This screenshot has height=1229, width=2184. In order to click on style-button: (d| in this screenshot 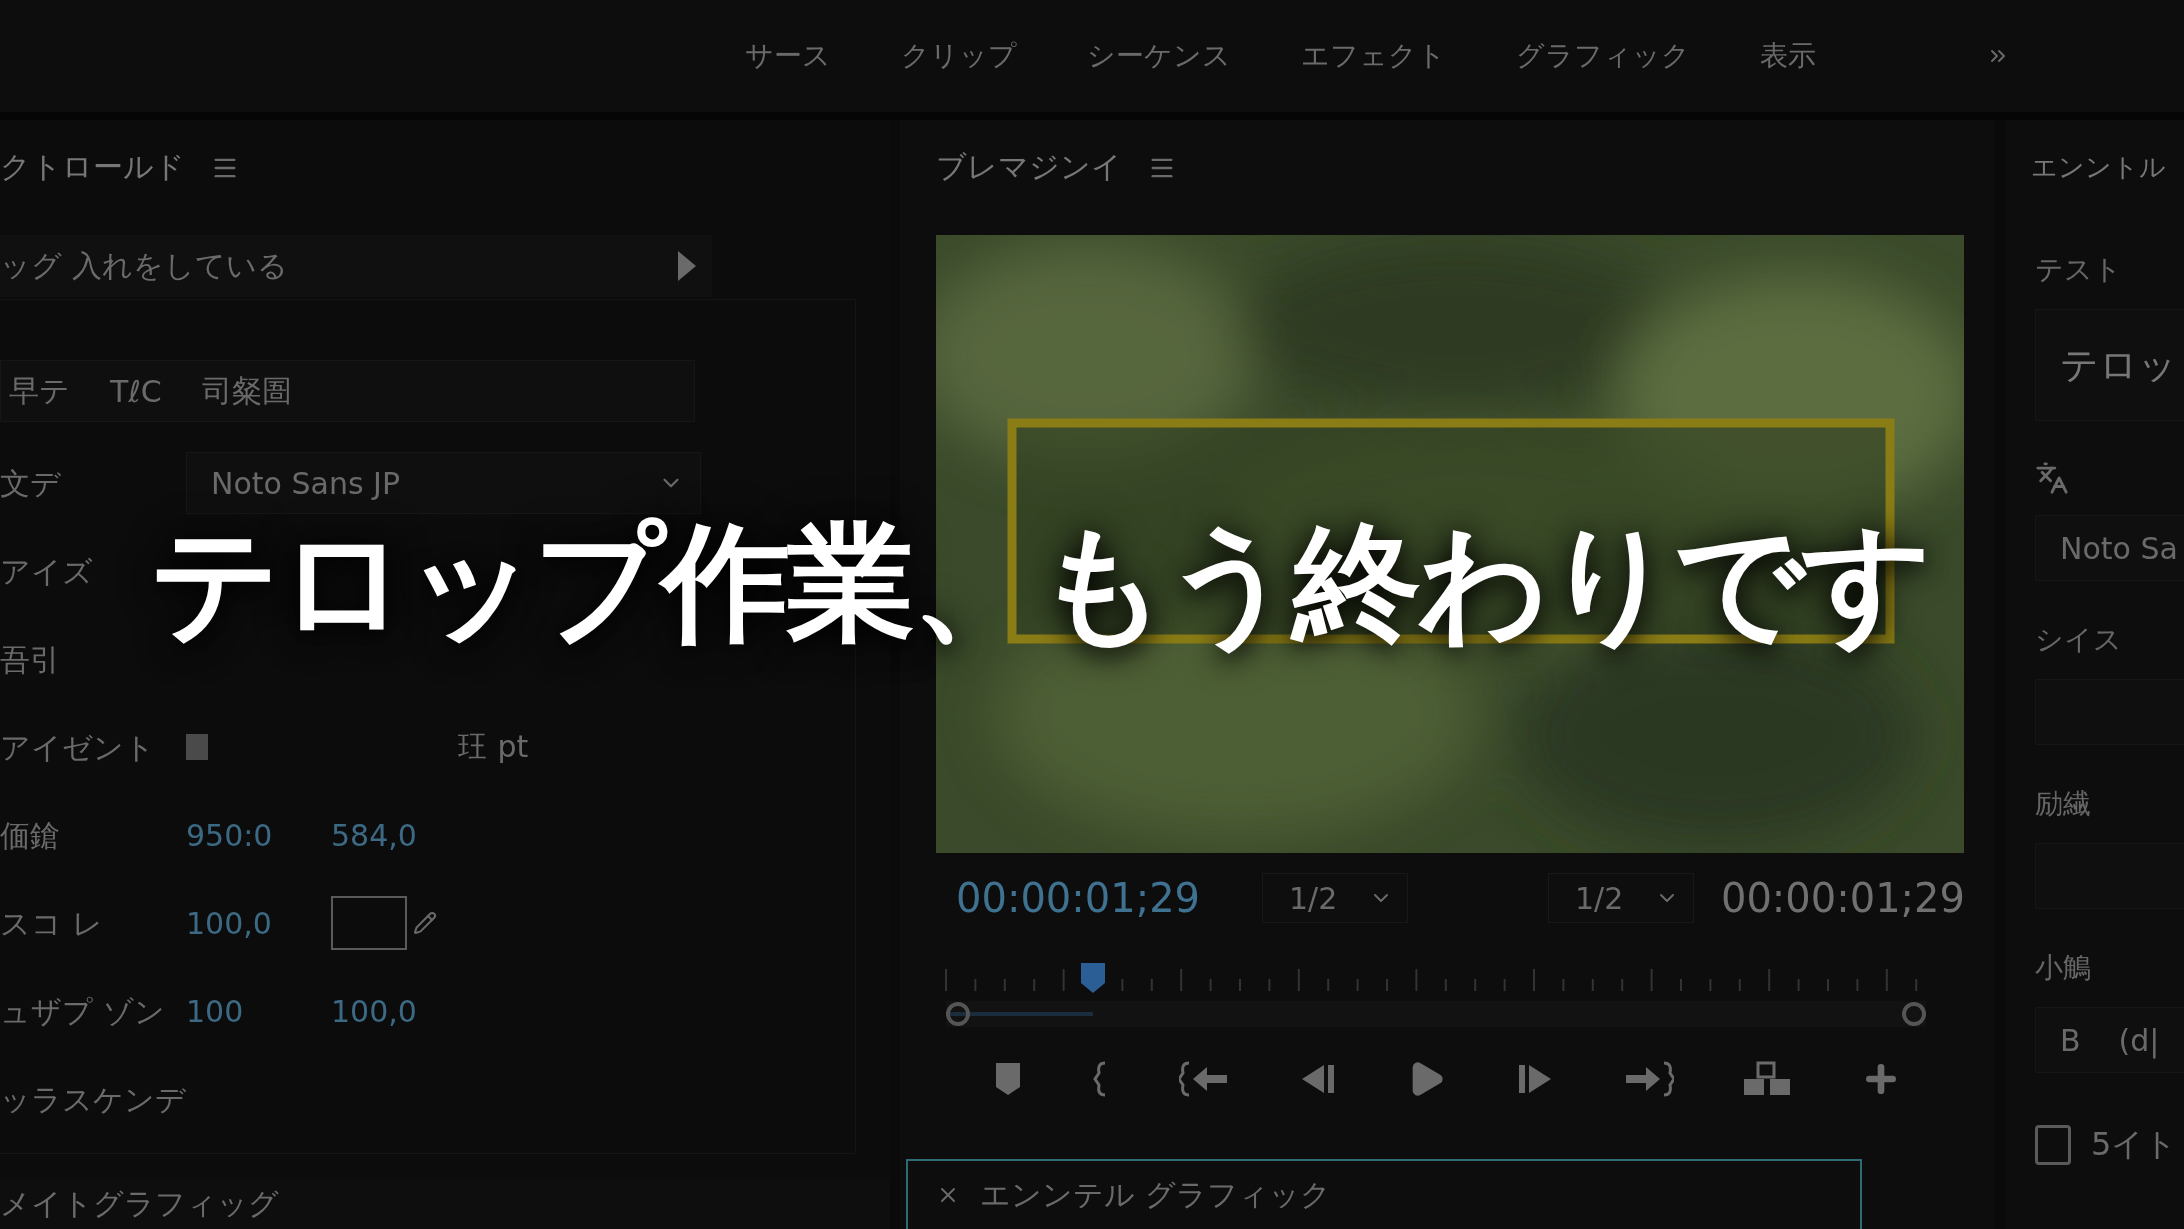, I will do `click(2139, 1040)`.